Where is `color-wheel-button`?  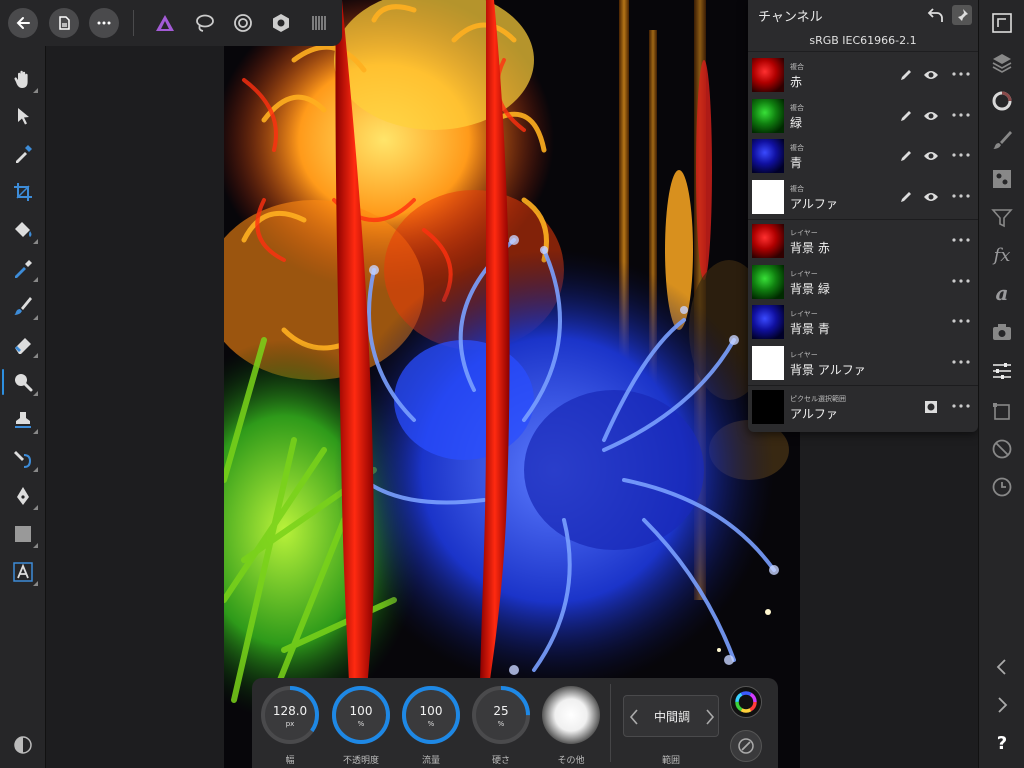
color-wheel-button is located at coordinates (746, 702).